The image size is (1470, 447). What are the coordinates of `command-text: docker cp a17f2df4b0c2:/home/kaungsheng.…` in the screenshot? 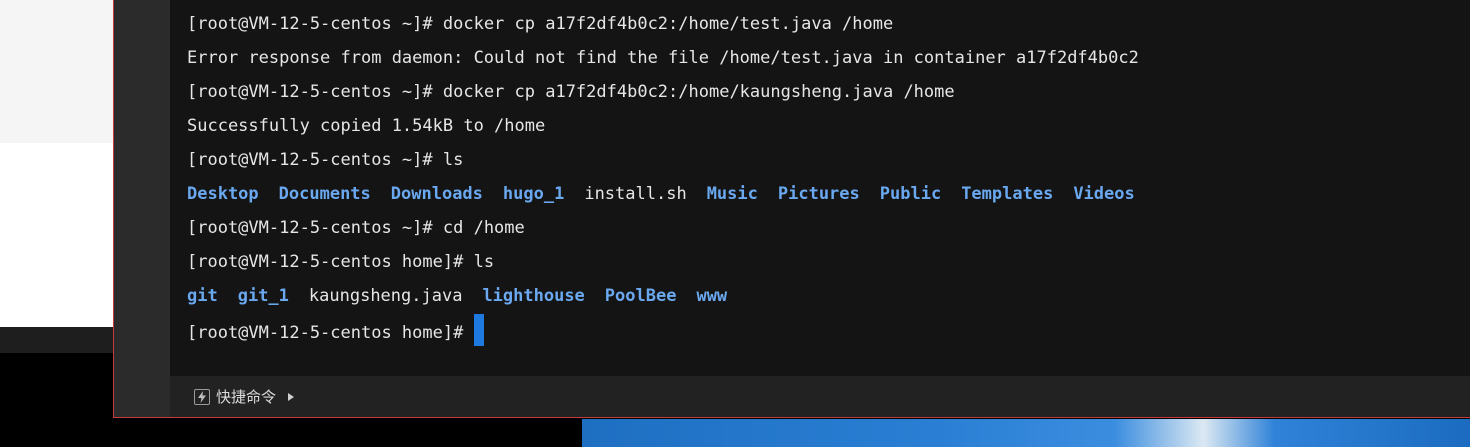 It's located at (693, 92).